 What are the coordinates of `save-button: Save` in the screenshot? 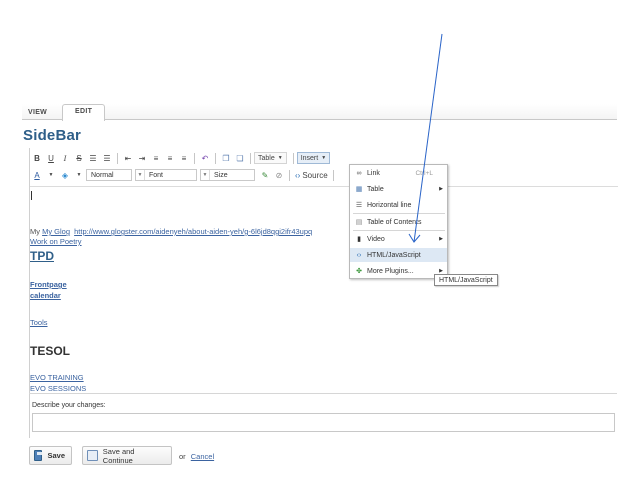 It's located at (50, 455).